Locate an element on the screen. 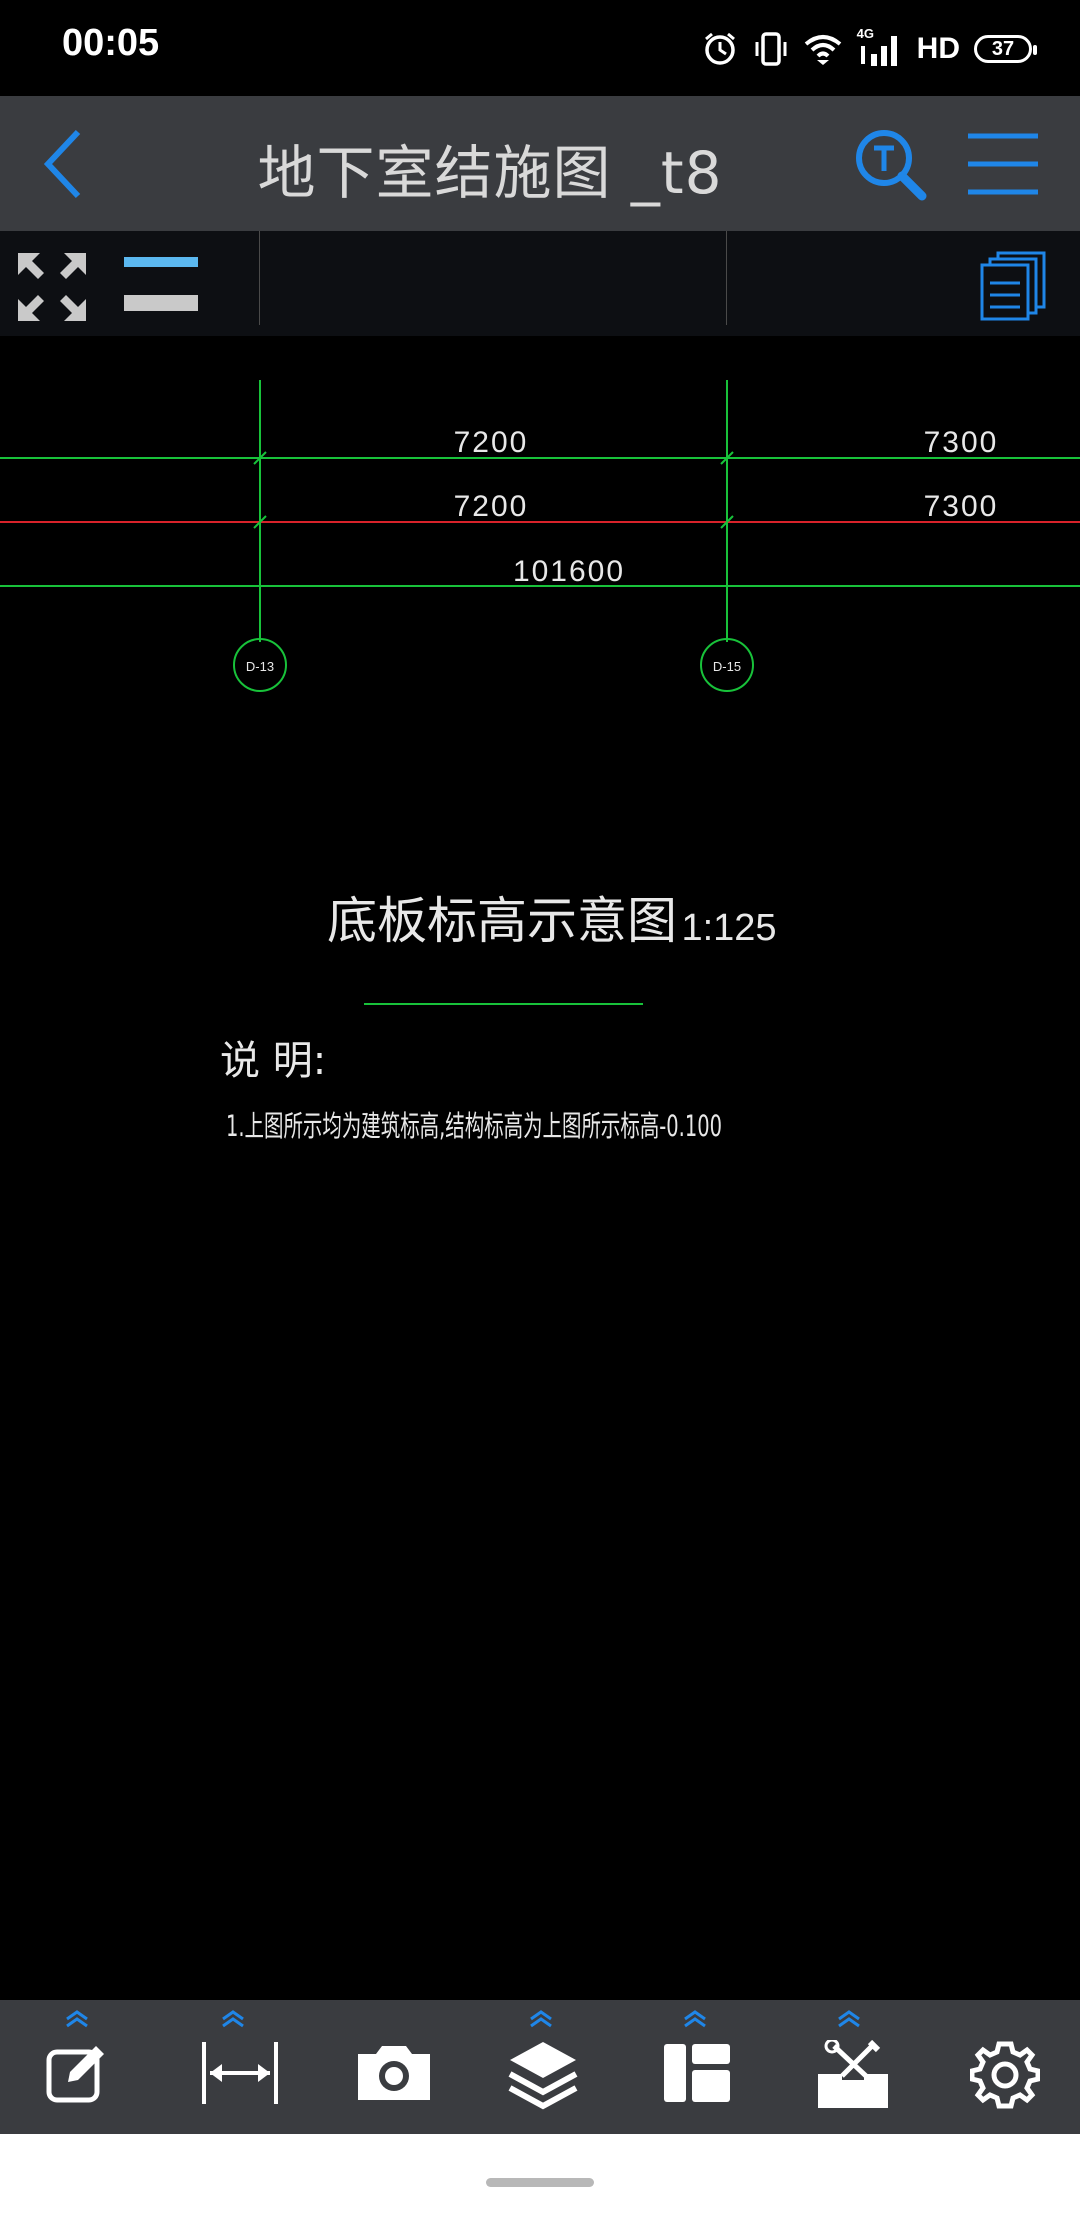 This screenshot has width=1080, height=2232. settings-tool is located at coordinates (1003, 2067).